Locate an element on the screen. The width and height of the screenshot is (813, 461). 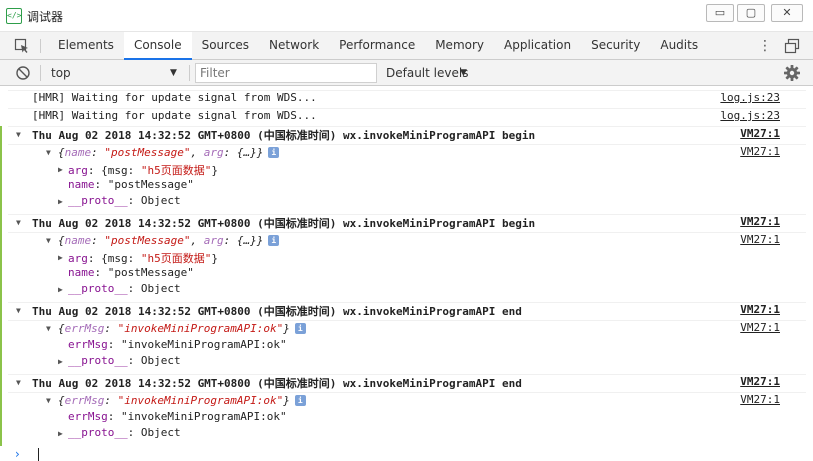
tab-performance: Performance is located at coordinates (377, 46).